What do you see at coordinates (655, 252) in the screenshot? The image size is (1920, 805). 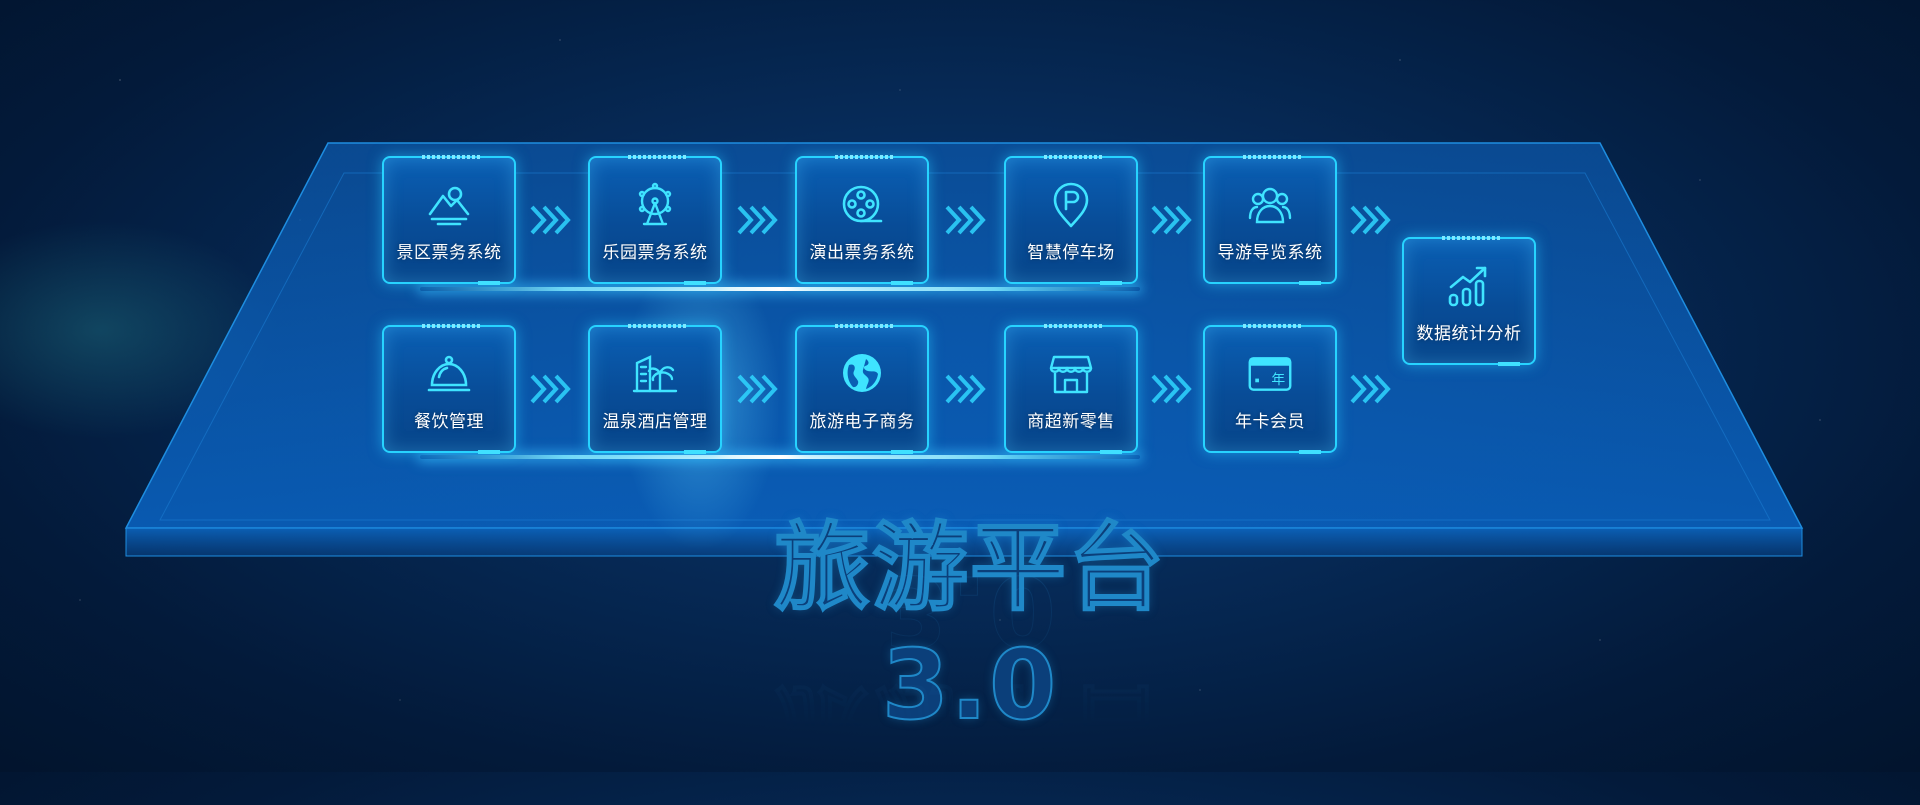 I see `tile-label: 乐园票务系统` at bounding box center [655, 252].